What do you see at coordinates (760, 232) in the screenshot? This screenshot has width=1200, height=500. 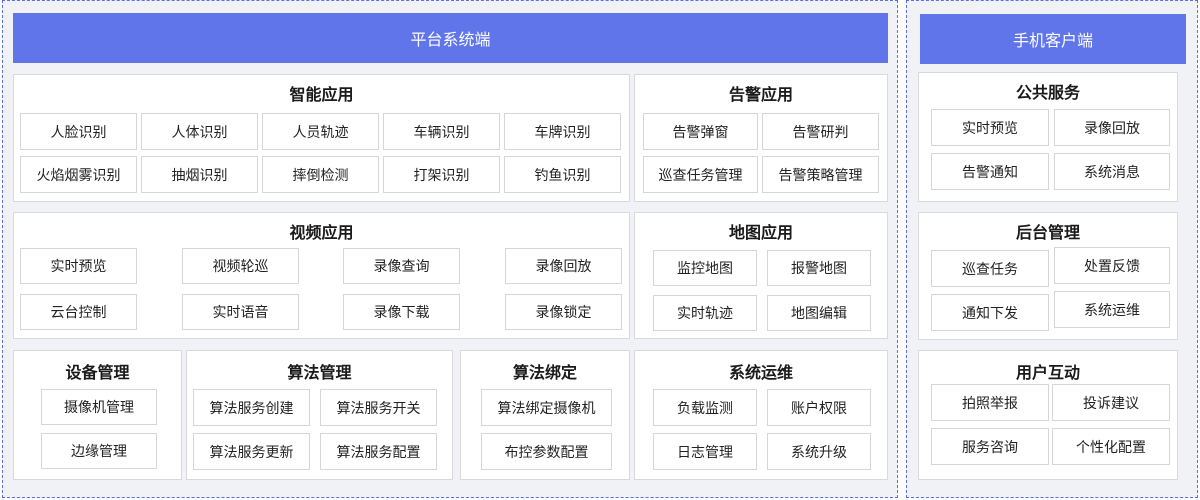 I see `map-app-title: 地图应用` at bounding box center [760, 232].